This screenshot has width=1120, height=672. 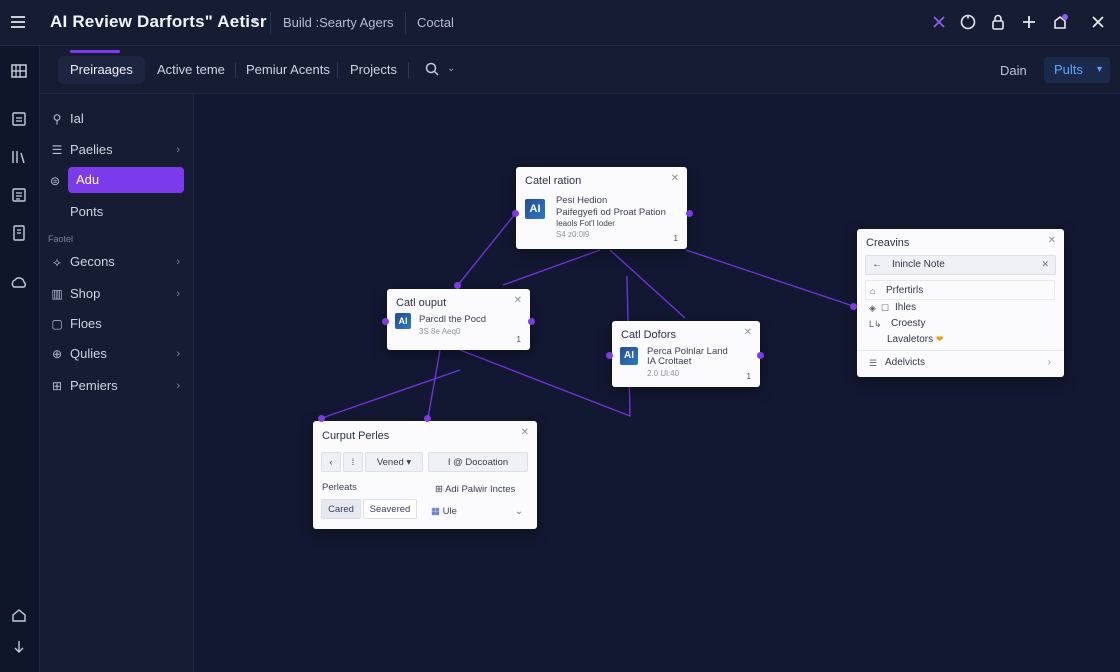 I want to click on home-icon, so click(x=19, y=615).